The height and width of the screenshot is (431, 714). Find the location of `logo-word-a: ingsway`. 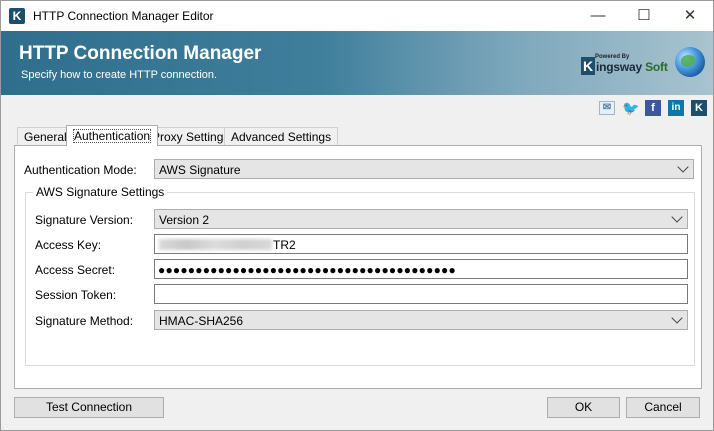

logo-word-a: ingsway is located at coordinates (619, 67).